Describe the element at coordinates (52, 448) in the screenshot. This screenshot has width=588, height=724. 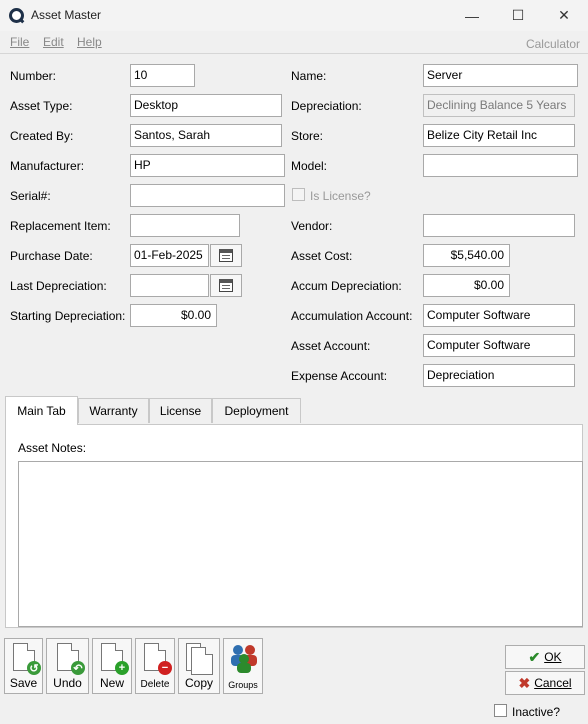
I see `asset-notes-label: Asset Notes:` at that location.